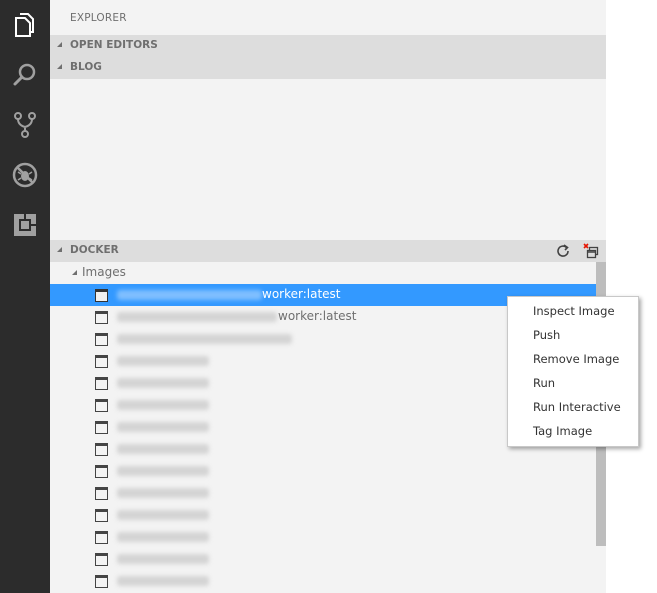  I want to click on refresh-button, so click(563, 251).